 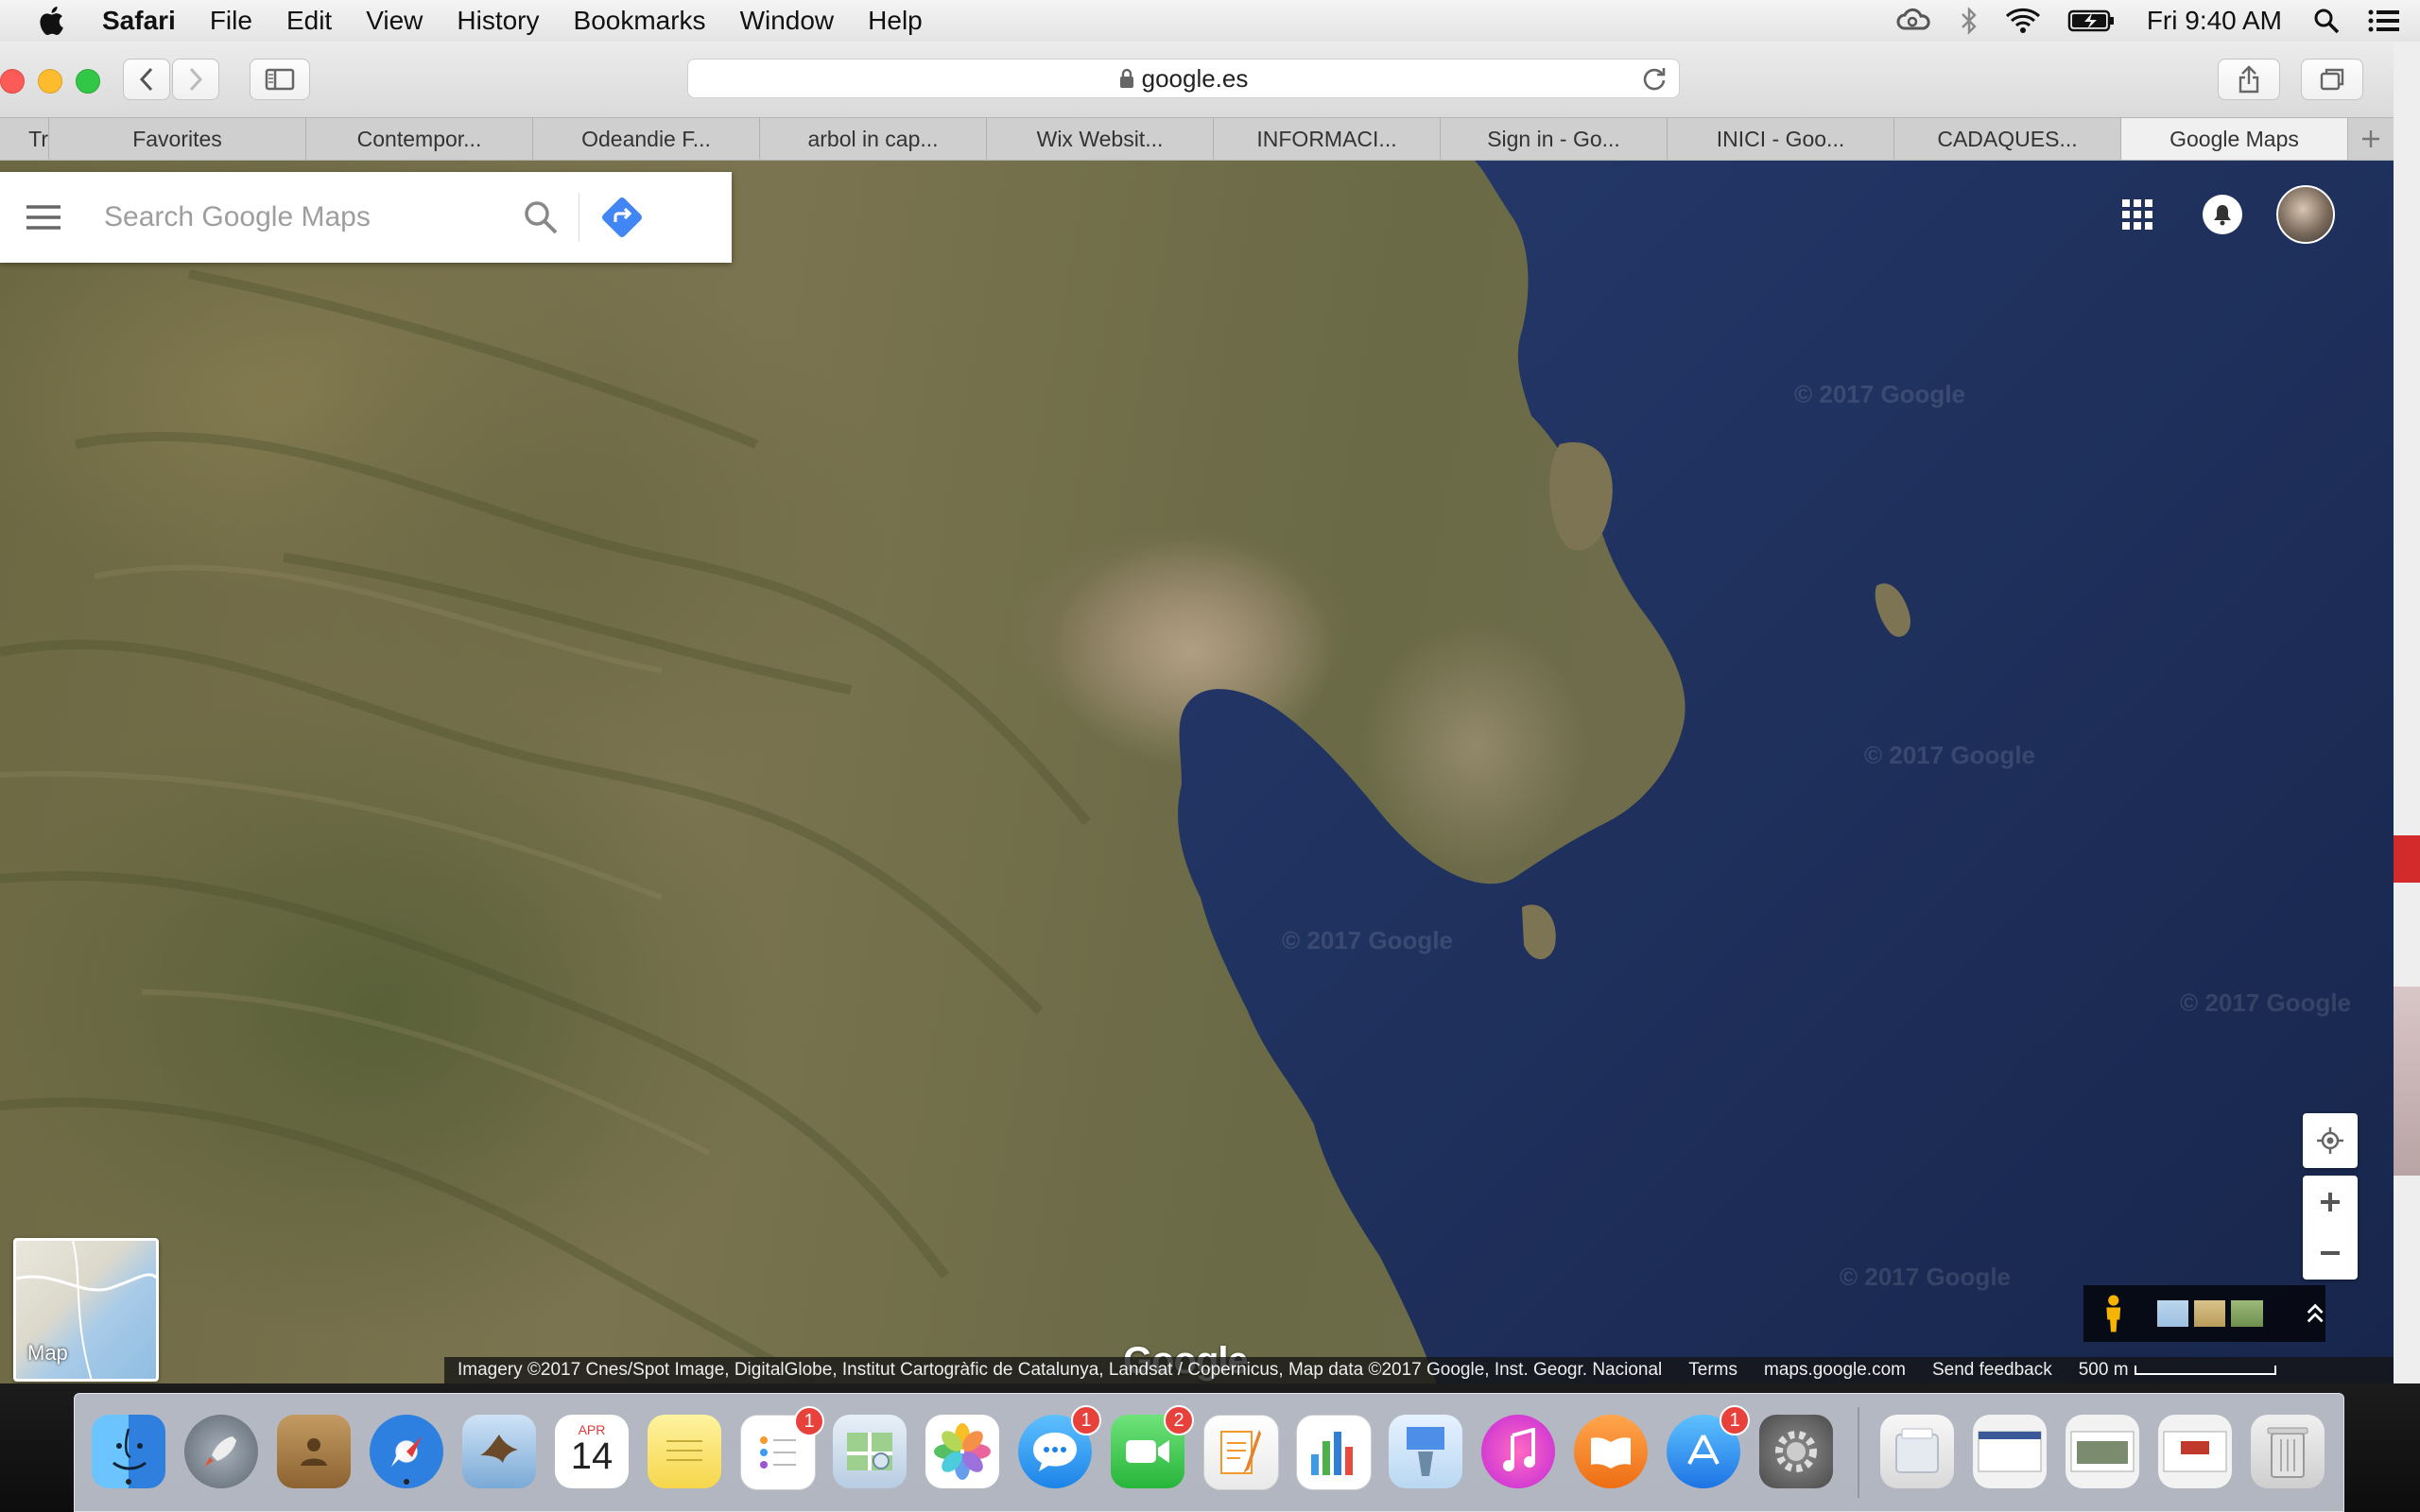 What do you see at coordinates (43, 217) in the screenshot?
I see `hamburger-menu-icon` at bounding box center [43, 217].